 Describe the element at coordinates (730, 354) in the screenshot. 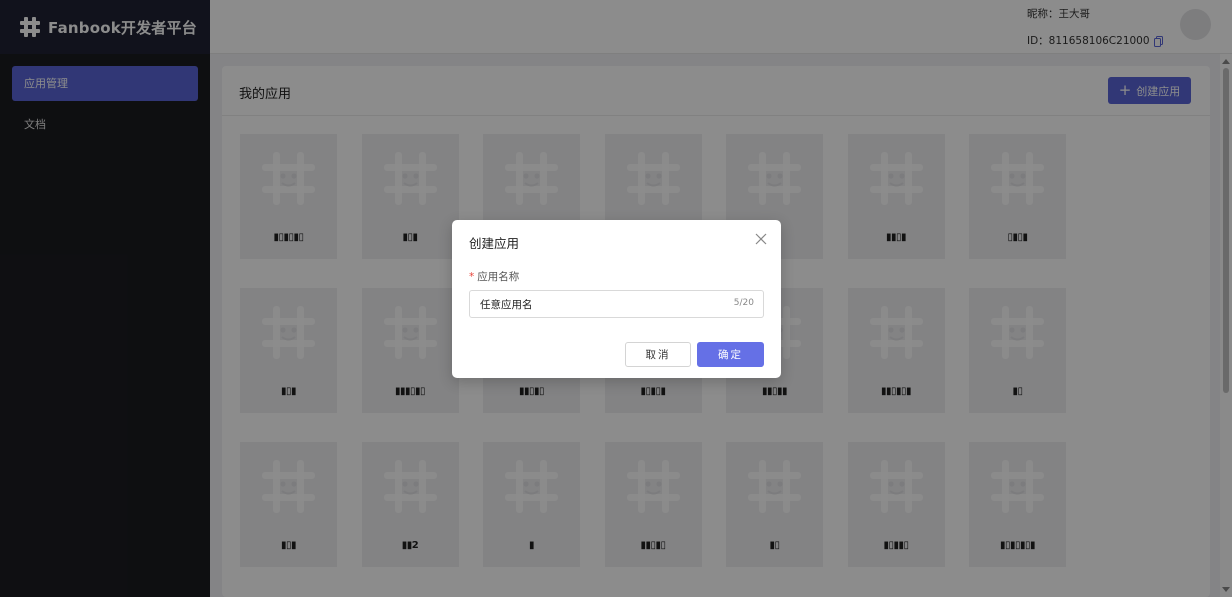

I see `confirm-button: 确定` at that location.